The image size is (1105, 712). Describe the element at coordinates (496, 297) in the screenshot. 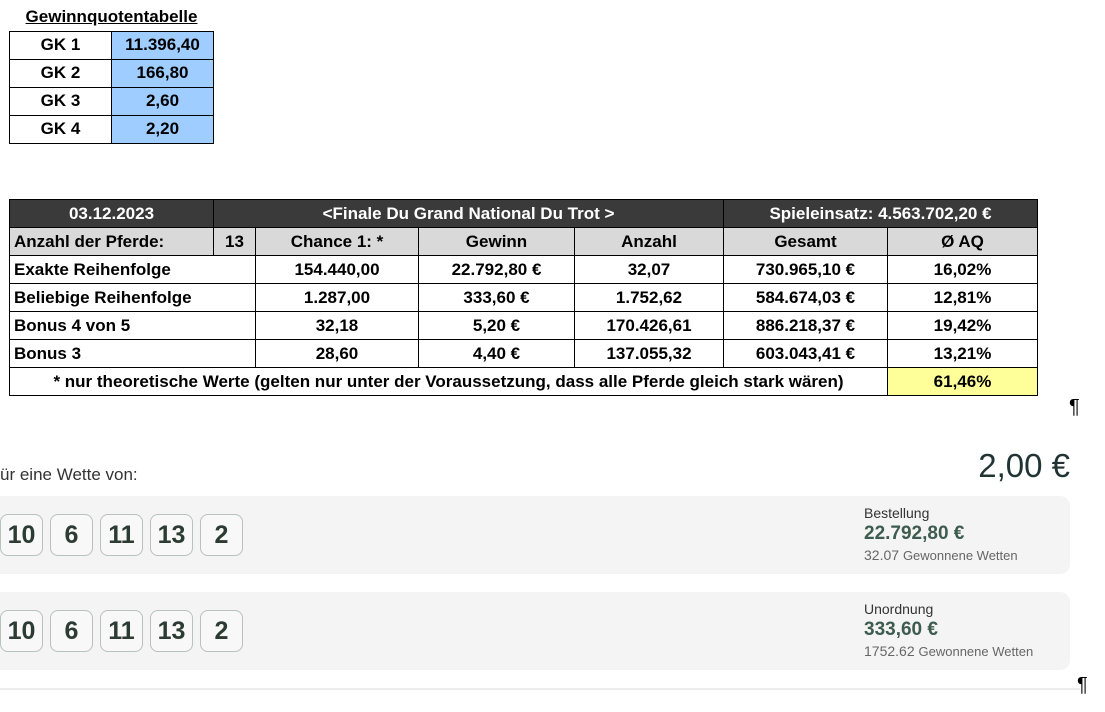

I see `gewinn-cell: 333,60 €` at that location.